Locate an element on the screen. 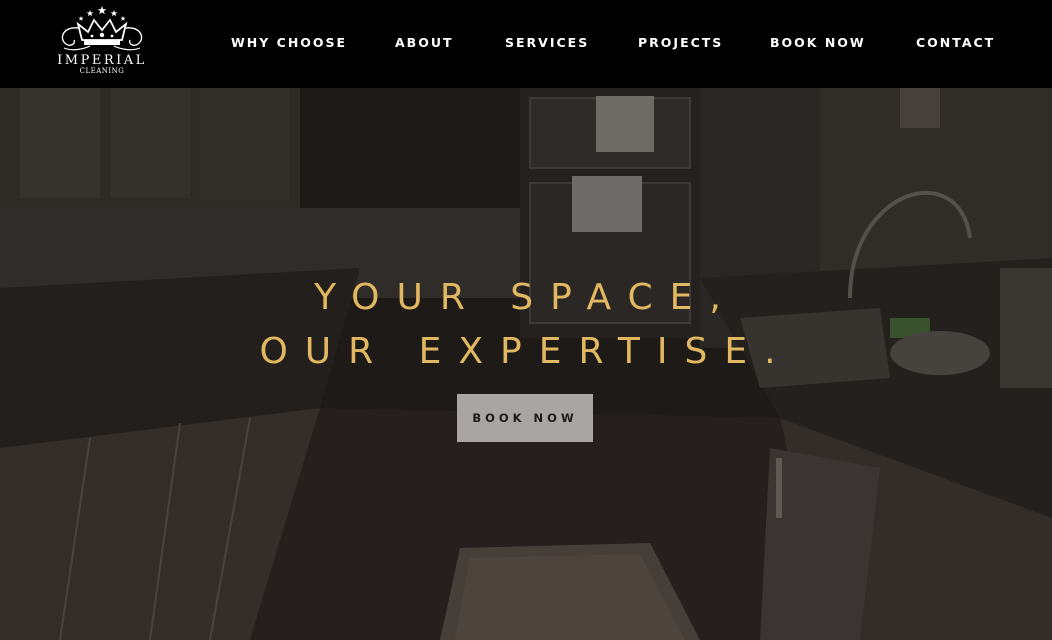  nav-projects: PROJECTS is located at coordinates (680, 43).